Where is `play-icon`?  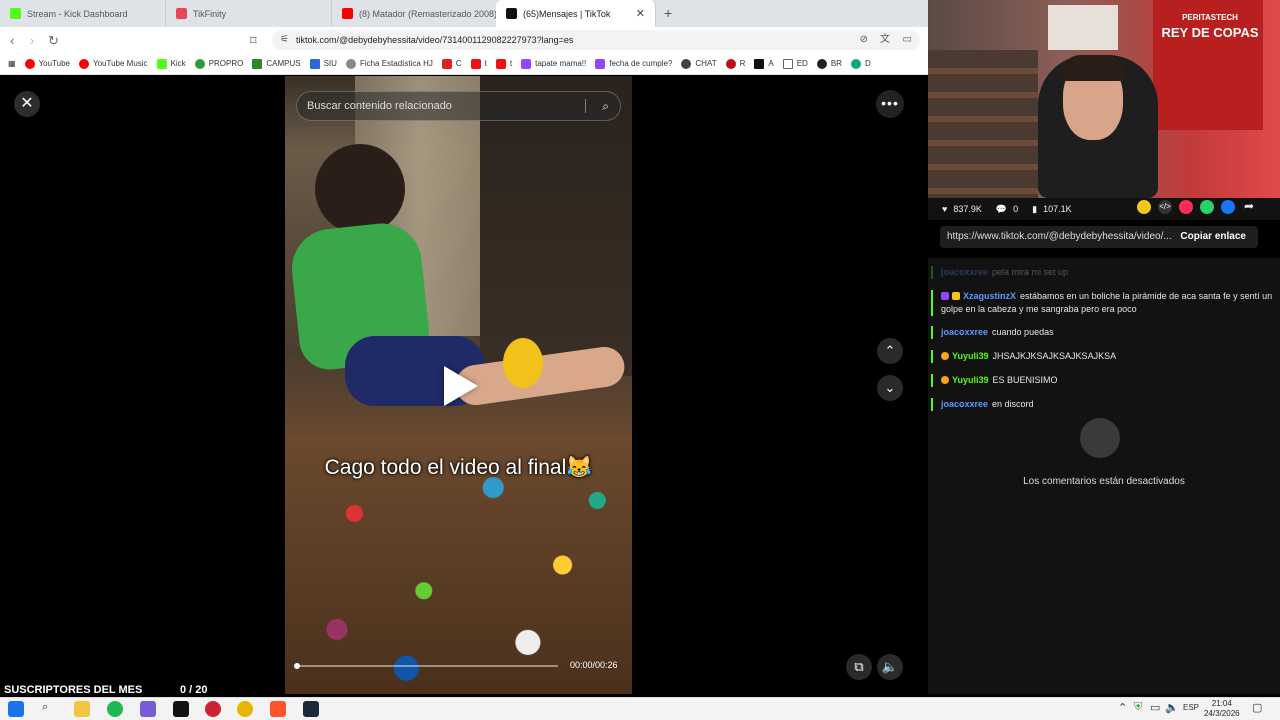 play-icon is located at coordinates (461, 386).